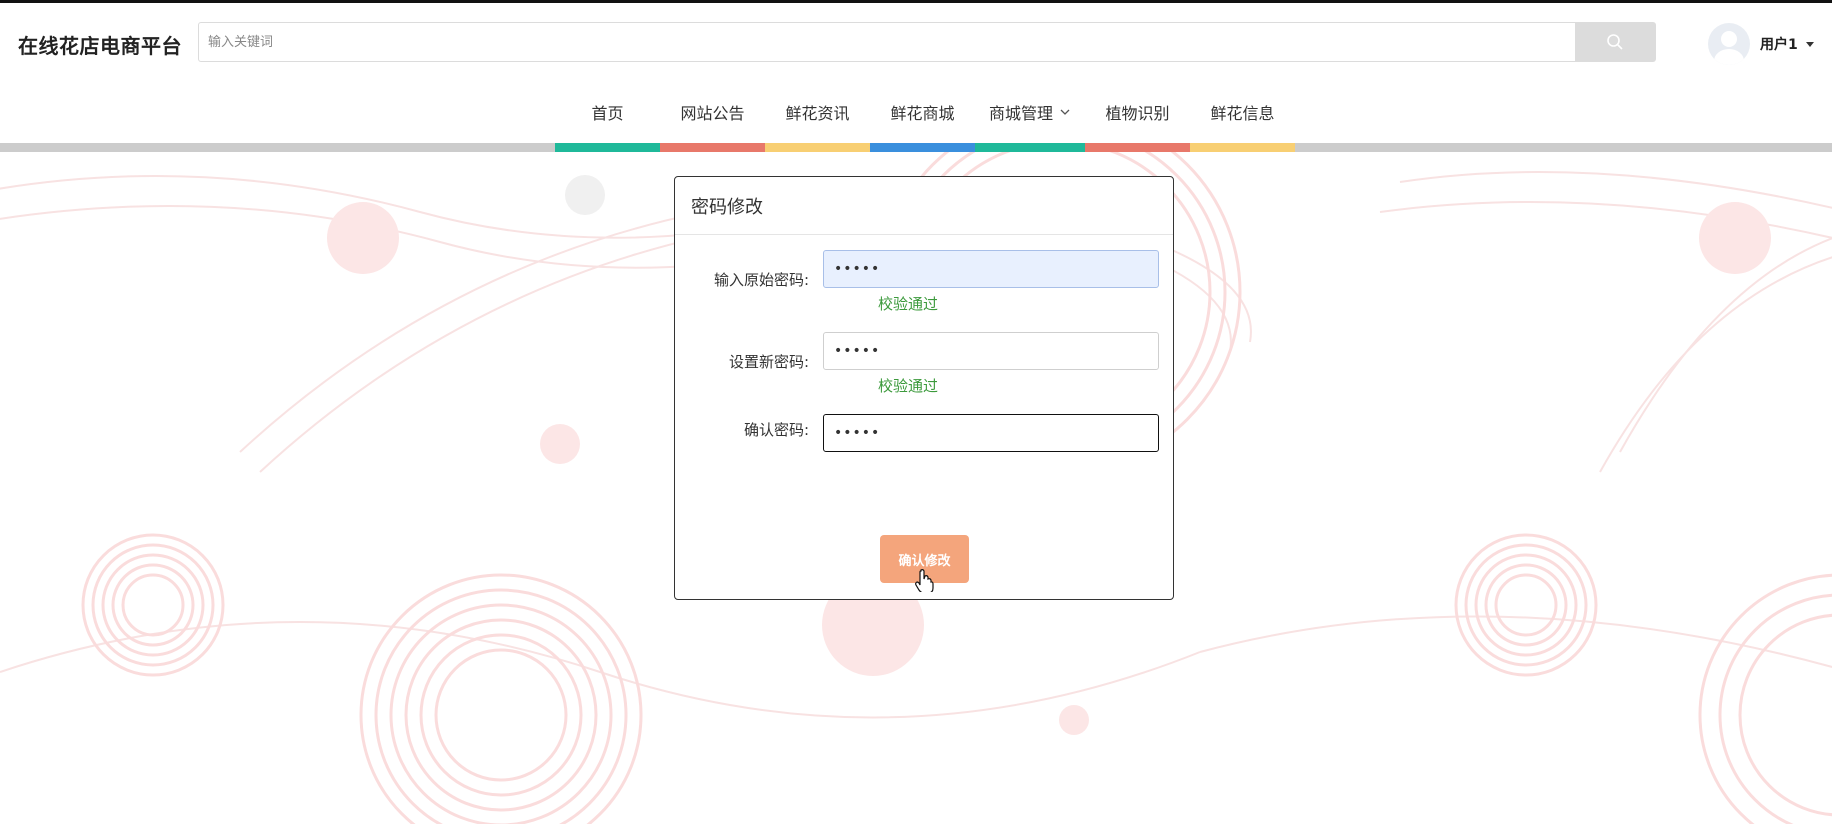 The height and width of the screenshot is (824, 1832). I want to click on nav-label: 鲜花信息, so click(1242, 113).